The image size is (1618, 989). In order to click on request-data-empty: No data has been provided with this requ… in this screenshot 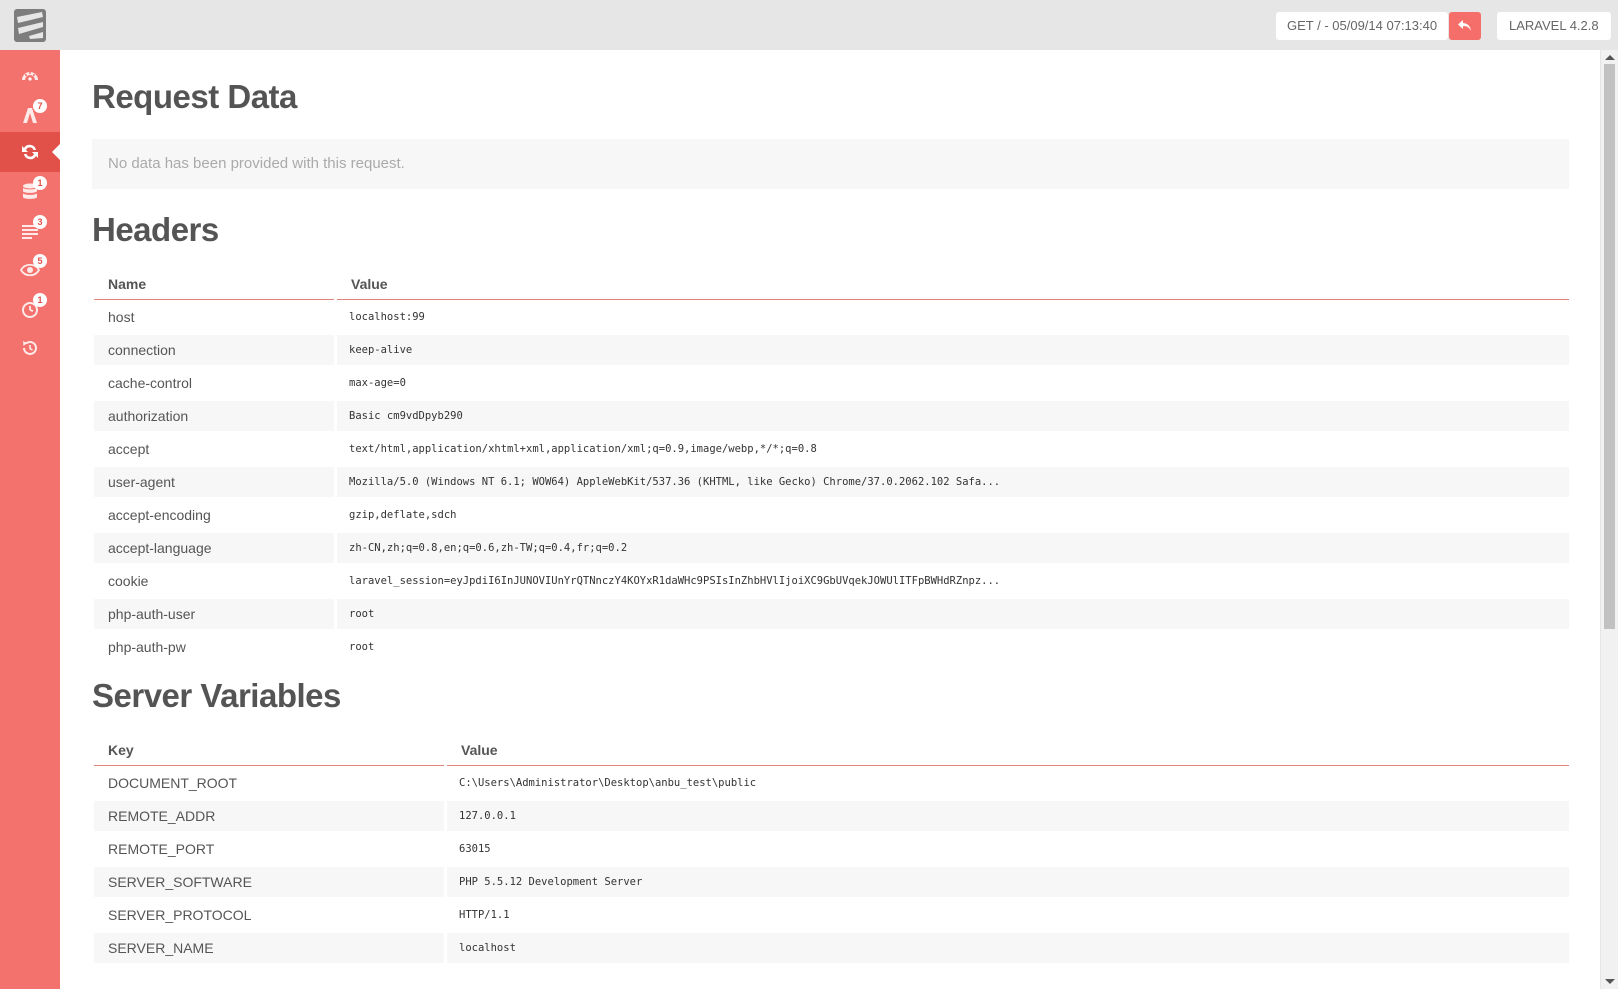, I will do `click(830, 164)`.